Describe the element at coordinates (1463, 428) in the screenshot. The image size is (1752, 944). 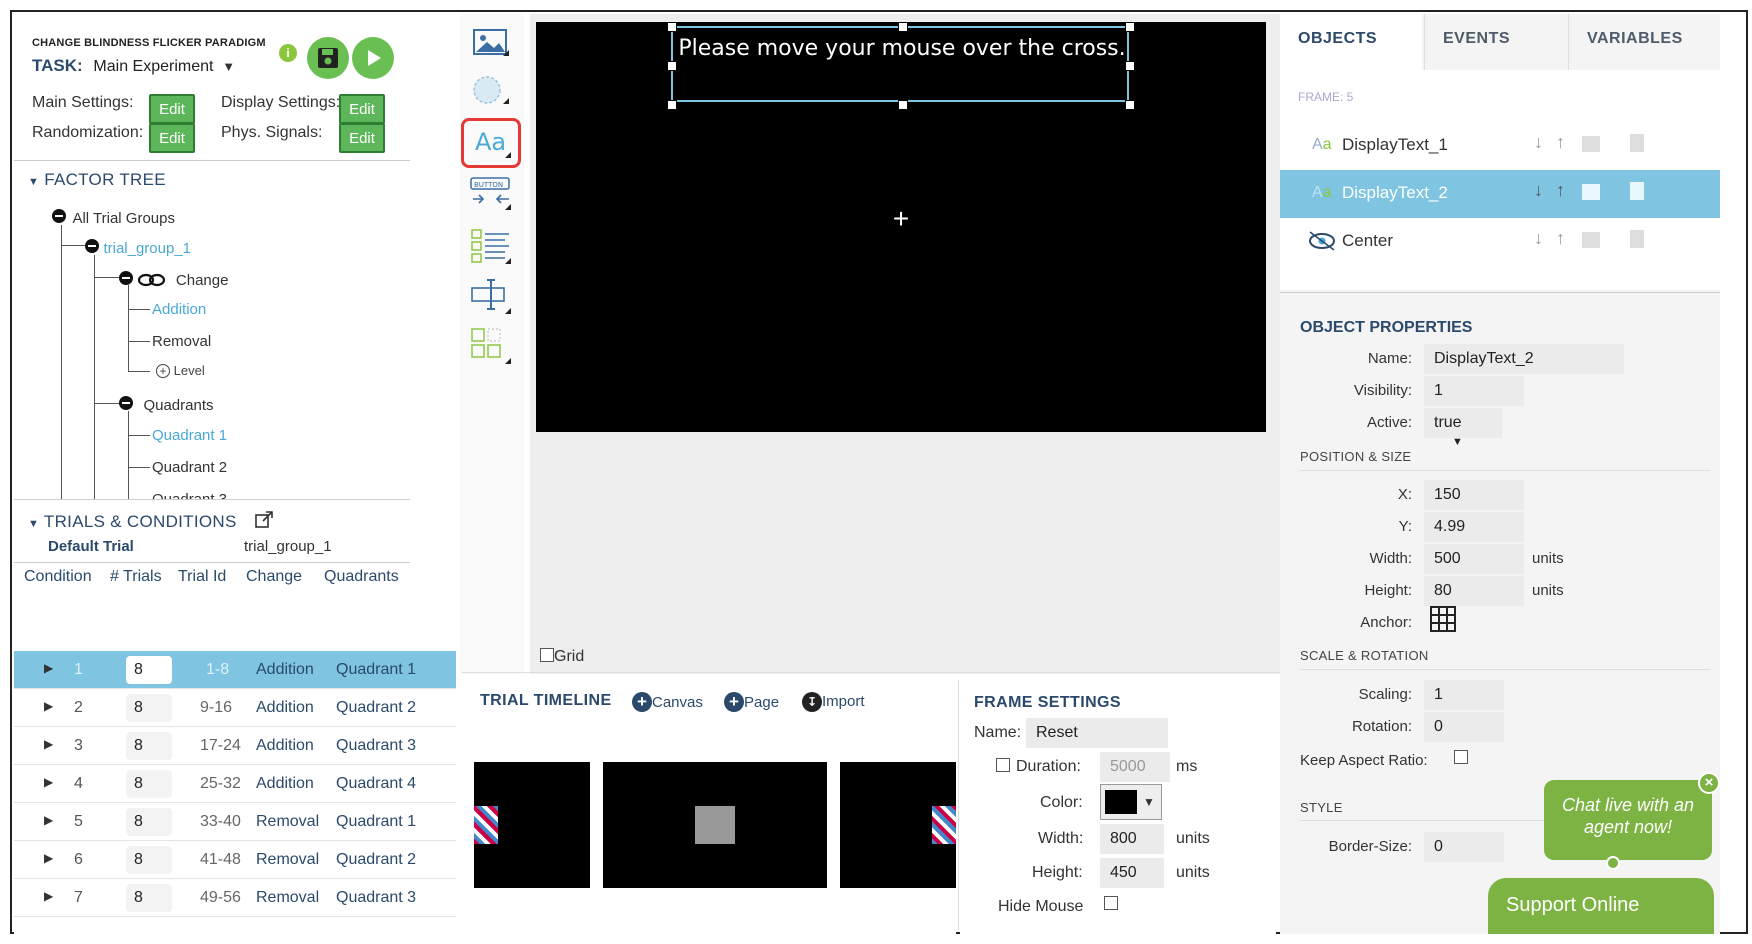
I see `prop-active-select: true ▼` at that location.